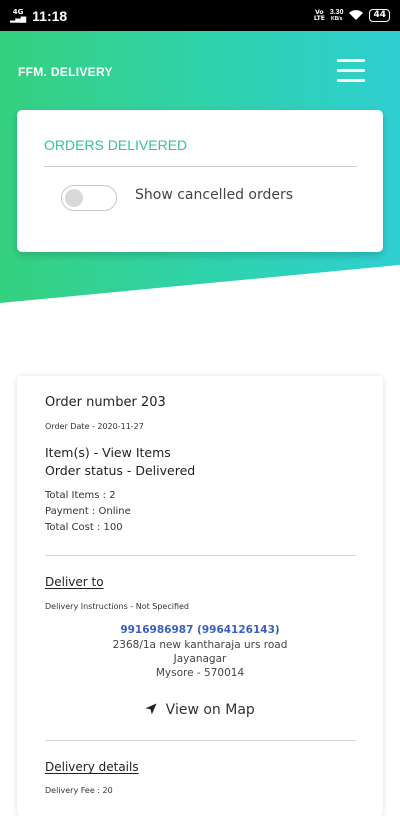 This screenshot has height=816, width=400. What do you see at coordinates (108, 452) in the screenshot?
I see `view-items-link: Item(s) - View Items` at bounding box center [108, 452].